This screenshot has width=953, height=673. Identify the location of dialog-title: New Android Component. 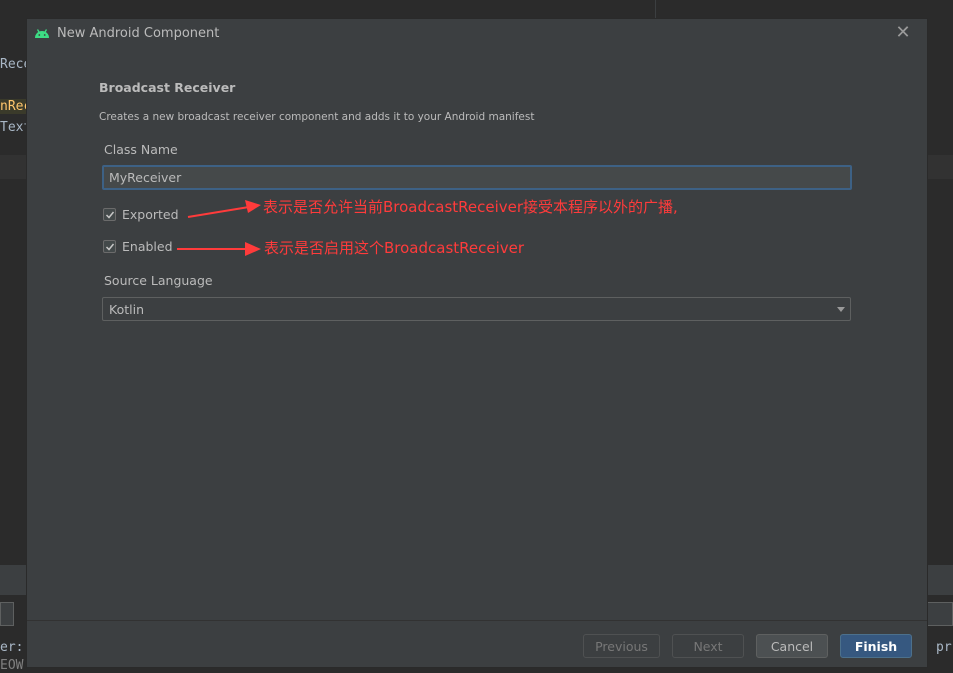
(138, 33).